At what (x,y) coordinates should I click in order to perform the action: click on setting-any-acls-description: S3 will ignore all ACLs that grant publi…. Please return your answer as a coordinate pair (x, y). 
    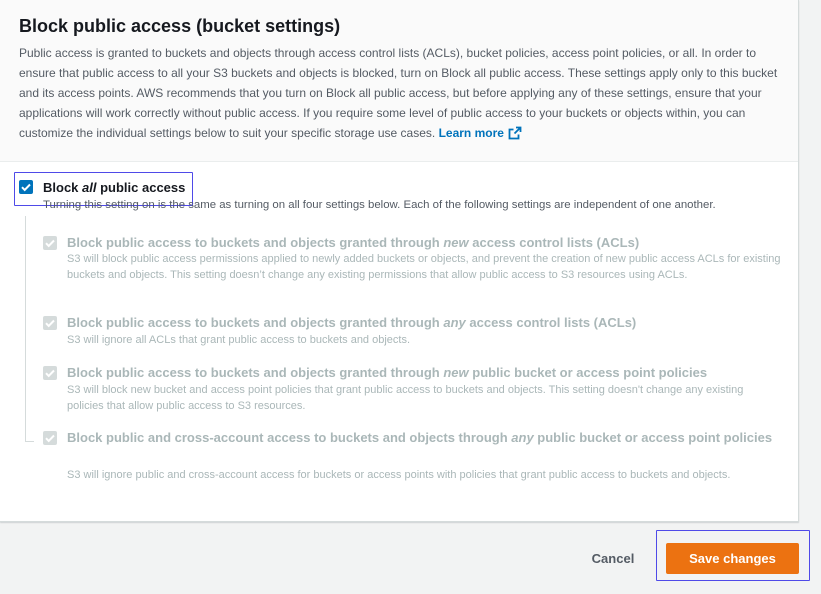
    Looking at the image, I should click on (239, 340).